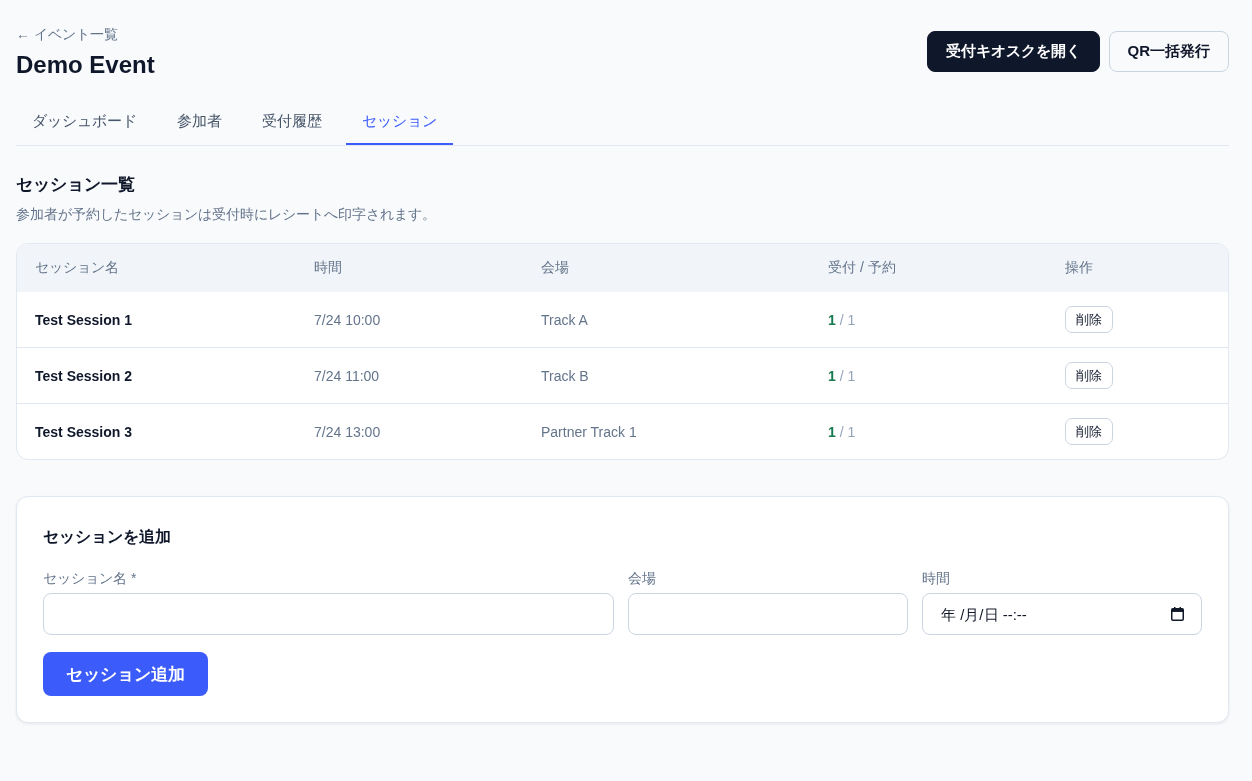  I want to click on column-header: 受付 / 予約, so click(862, 268).